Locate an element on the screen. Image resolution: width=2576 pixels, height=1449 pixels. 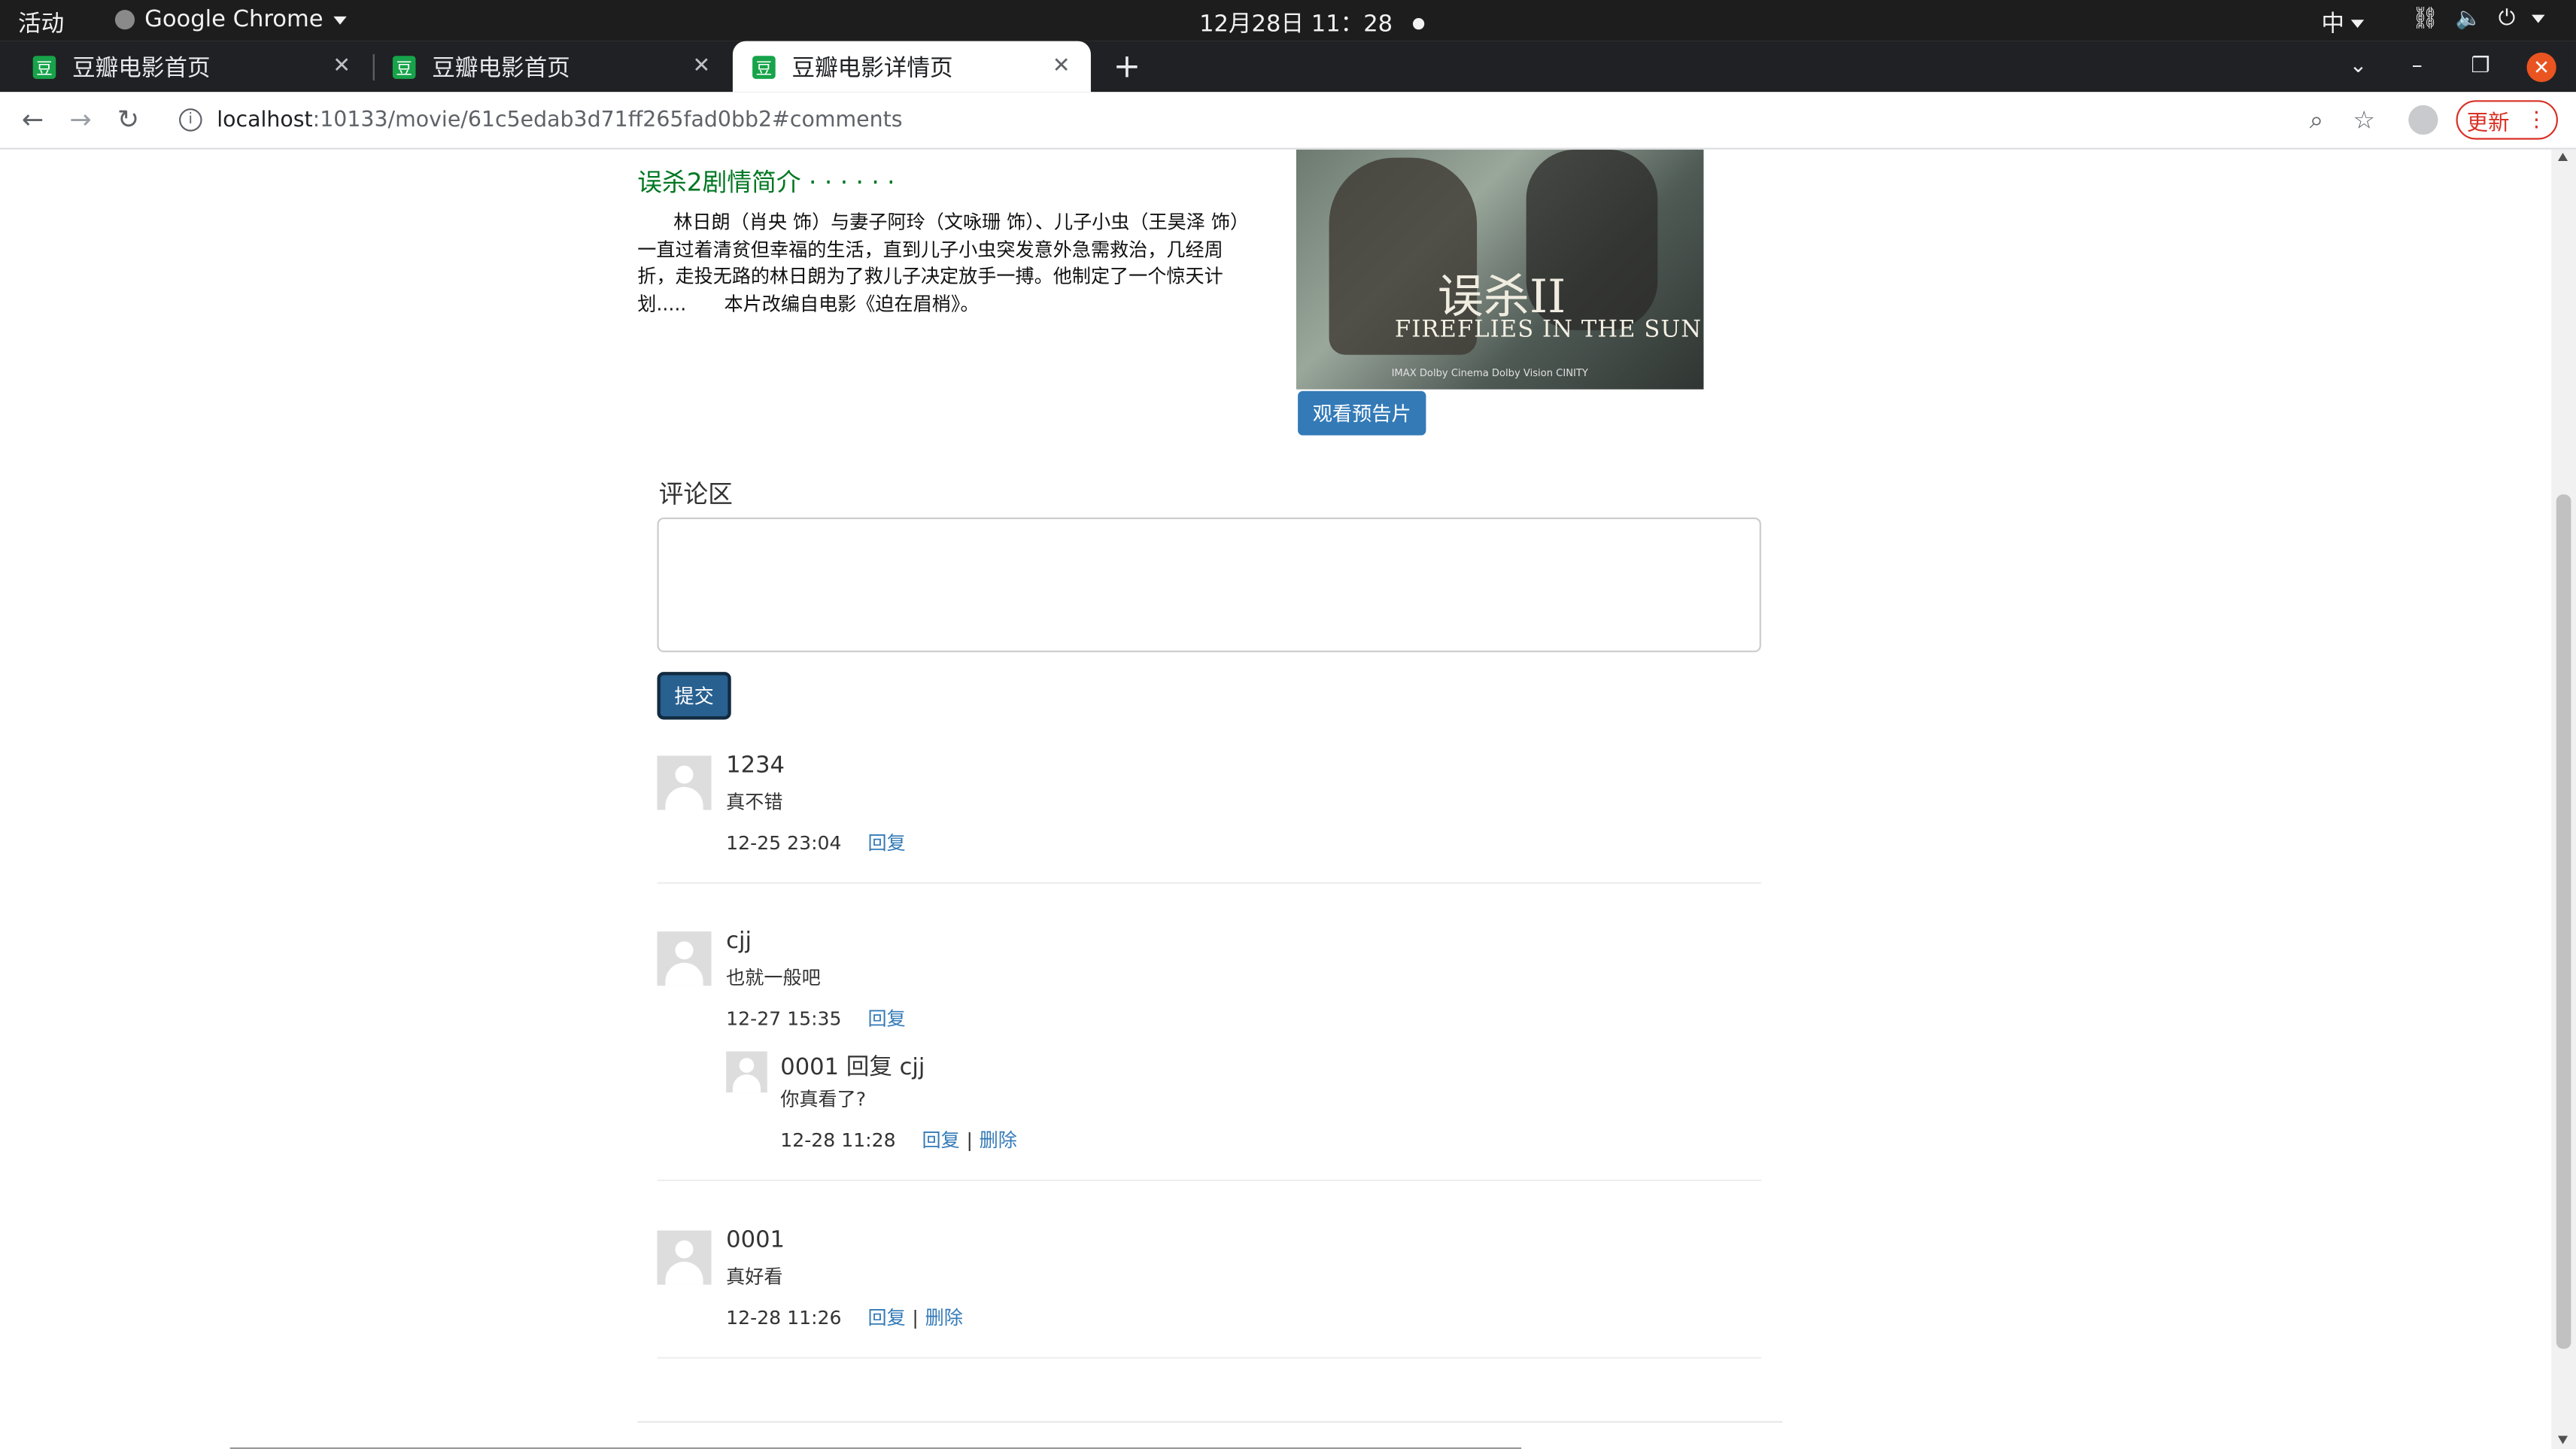
comment-time: 12-25 23:04 is located at coordinates (784, 843).